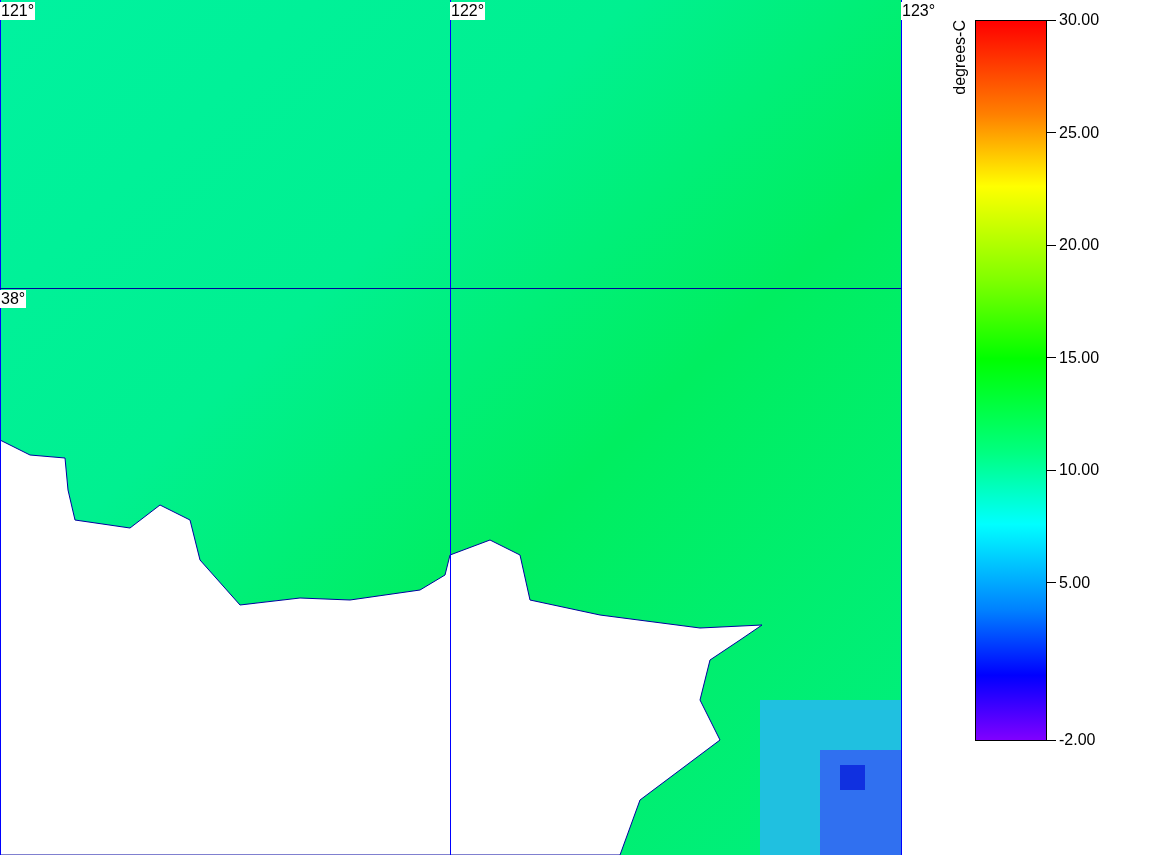  I want to click on tick-label: 15.00, so click(1079, 357).